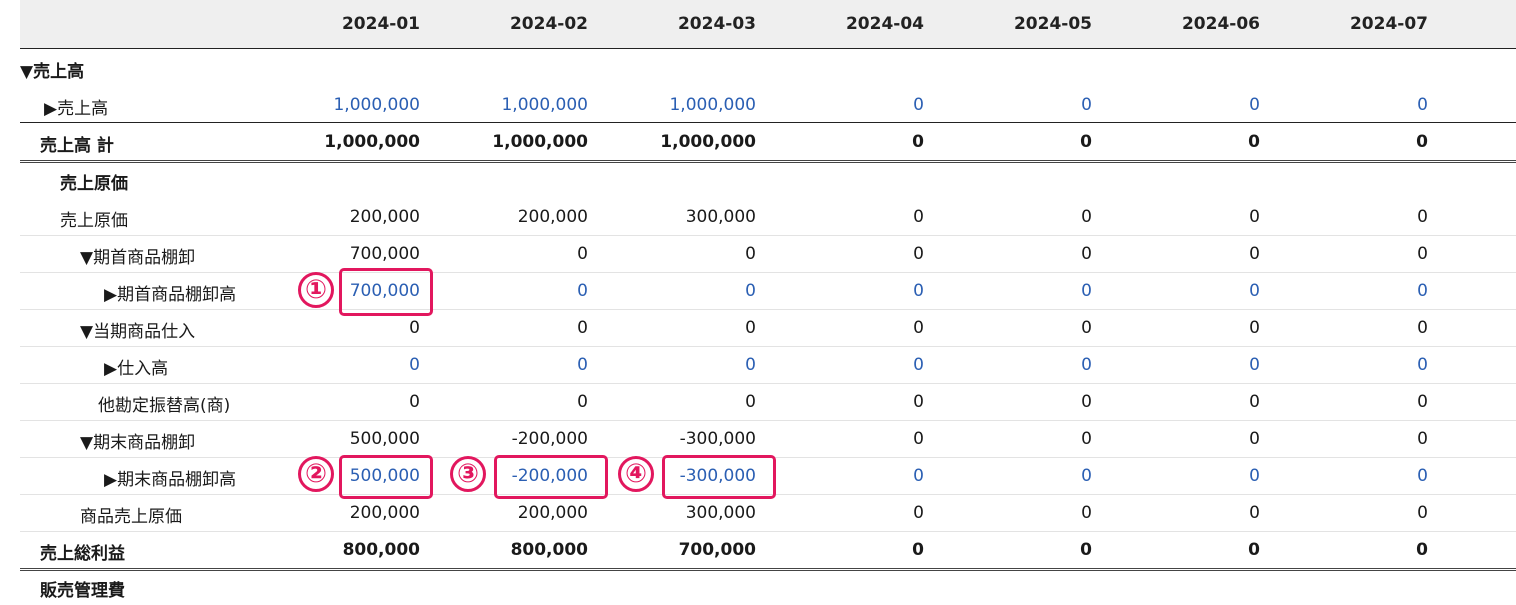 Image resolution: width=1516 pixels, height=605 pixels. Describe the element at coordinates (768, 104) in the screenshot. I see `table-row: ▶売上高 1,000,000 1,000,000 1,000,000 0 0 0 0` at that location.